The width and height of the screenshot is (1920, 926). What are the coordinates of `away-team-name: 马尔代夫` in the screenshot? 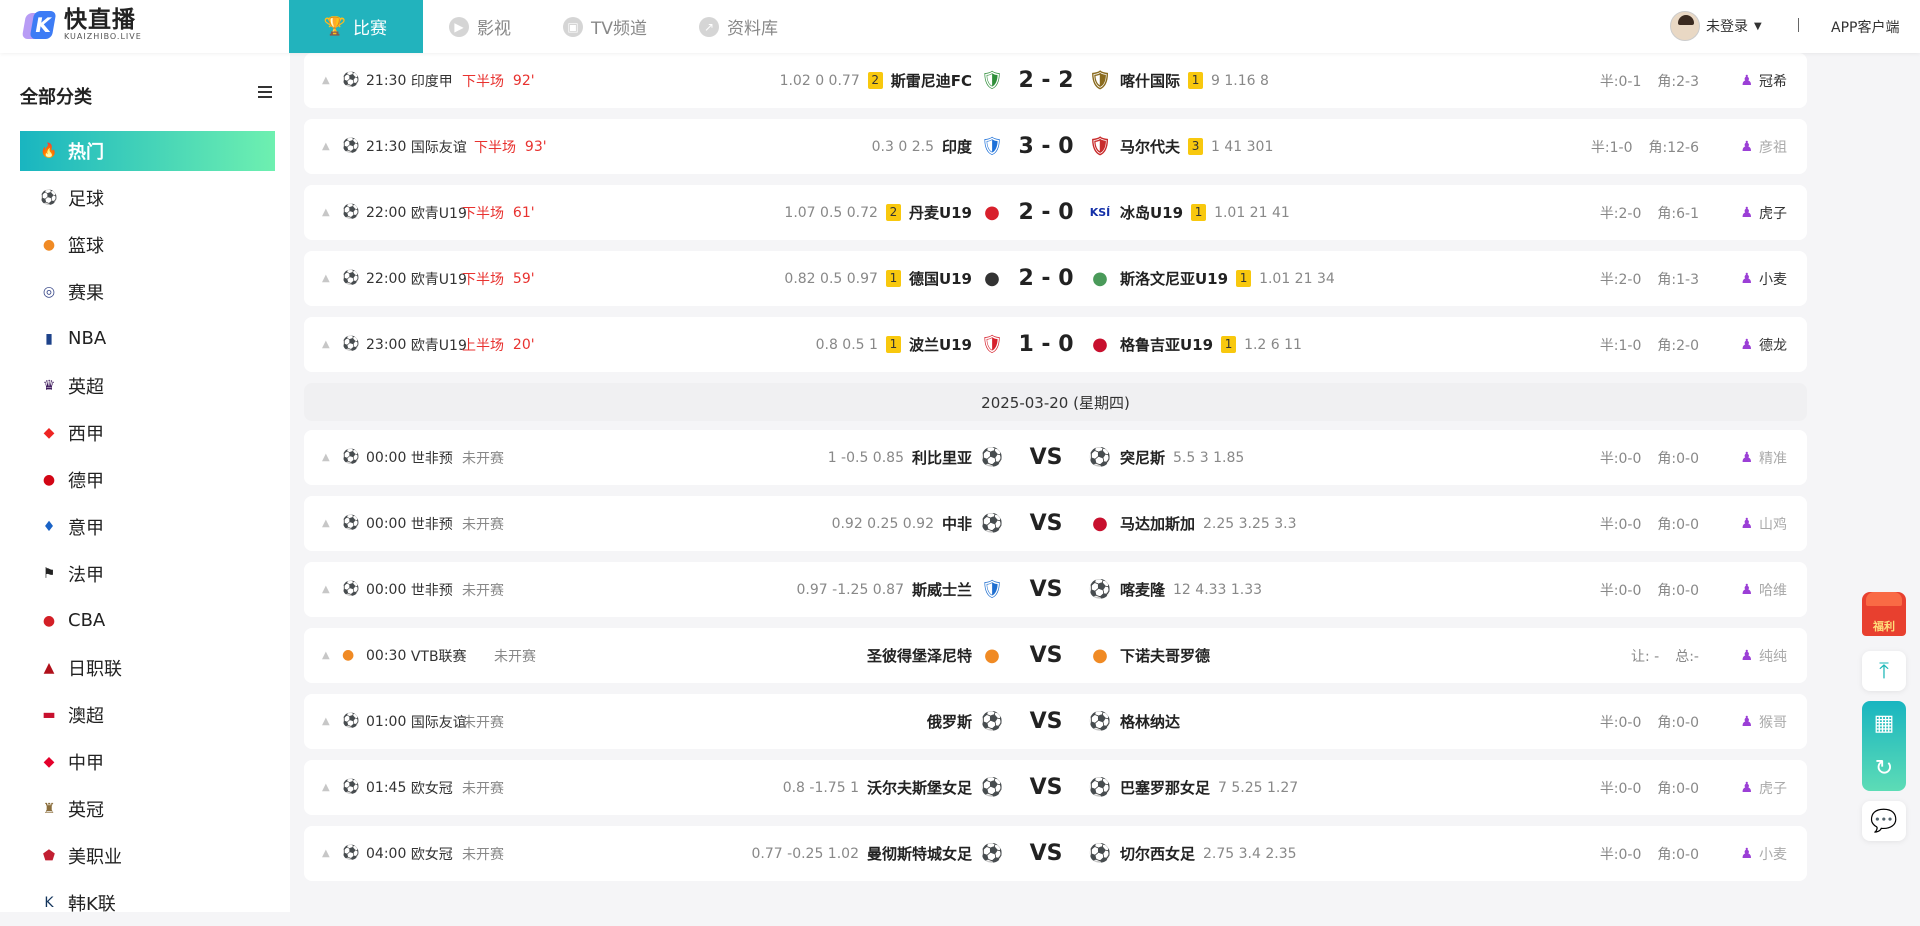 It's located at (1150, 146).